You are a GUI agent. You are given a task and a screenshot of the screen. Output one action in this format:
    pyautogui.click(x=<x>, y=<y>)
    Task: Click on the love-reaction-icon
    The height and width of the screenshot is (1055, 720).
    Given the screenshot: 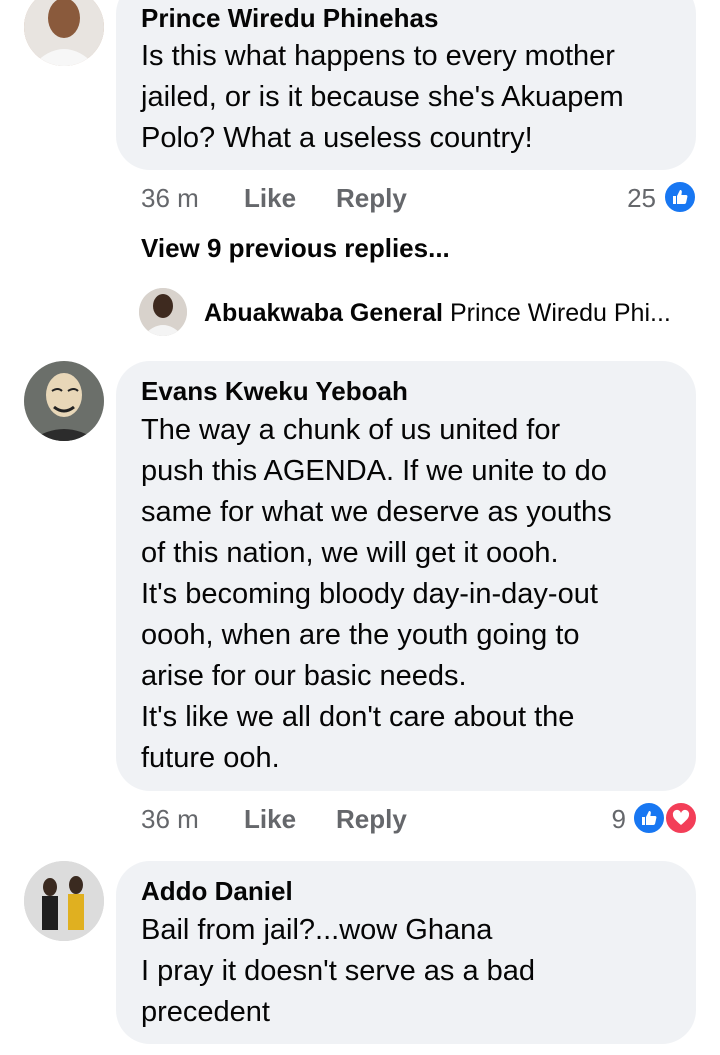 What is the action you would take?
    pyautogui.click(x=681, y=818)
    